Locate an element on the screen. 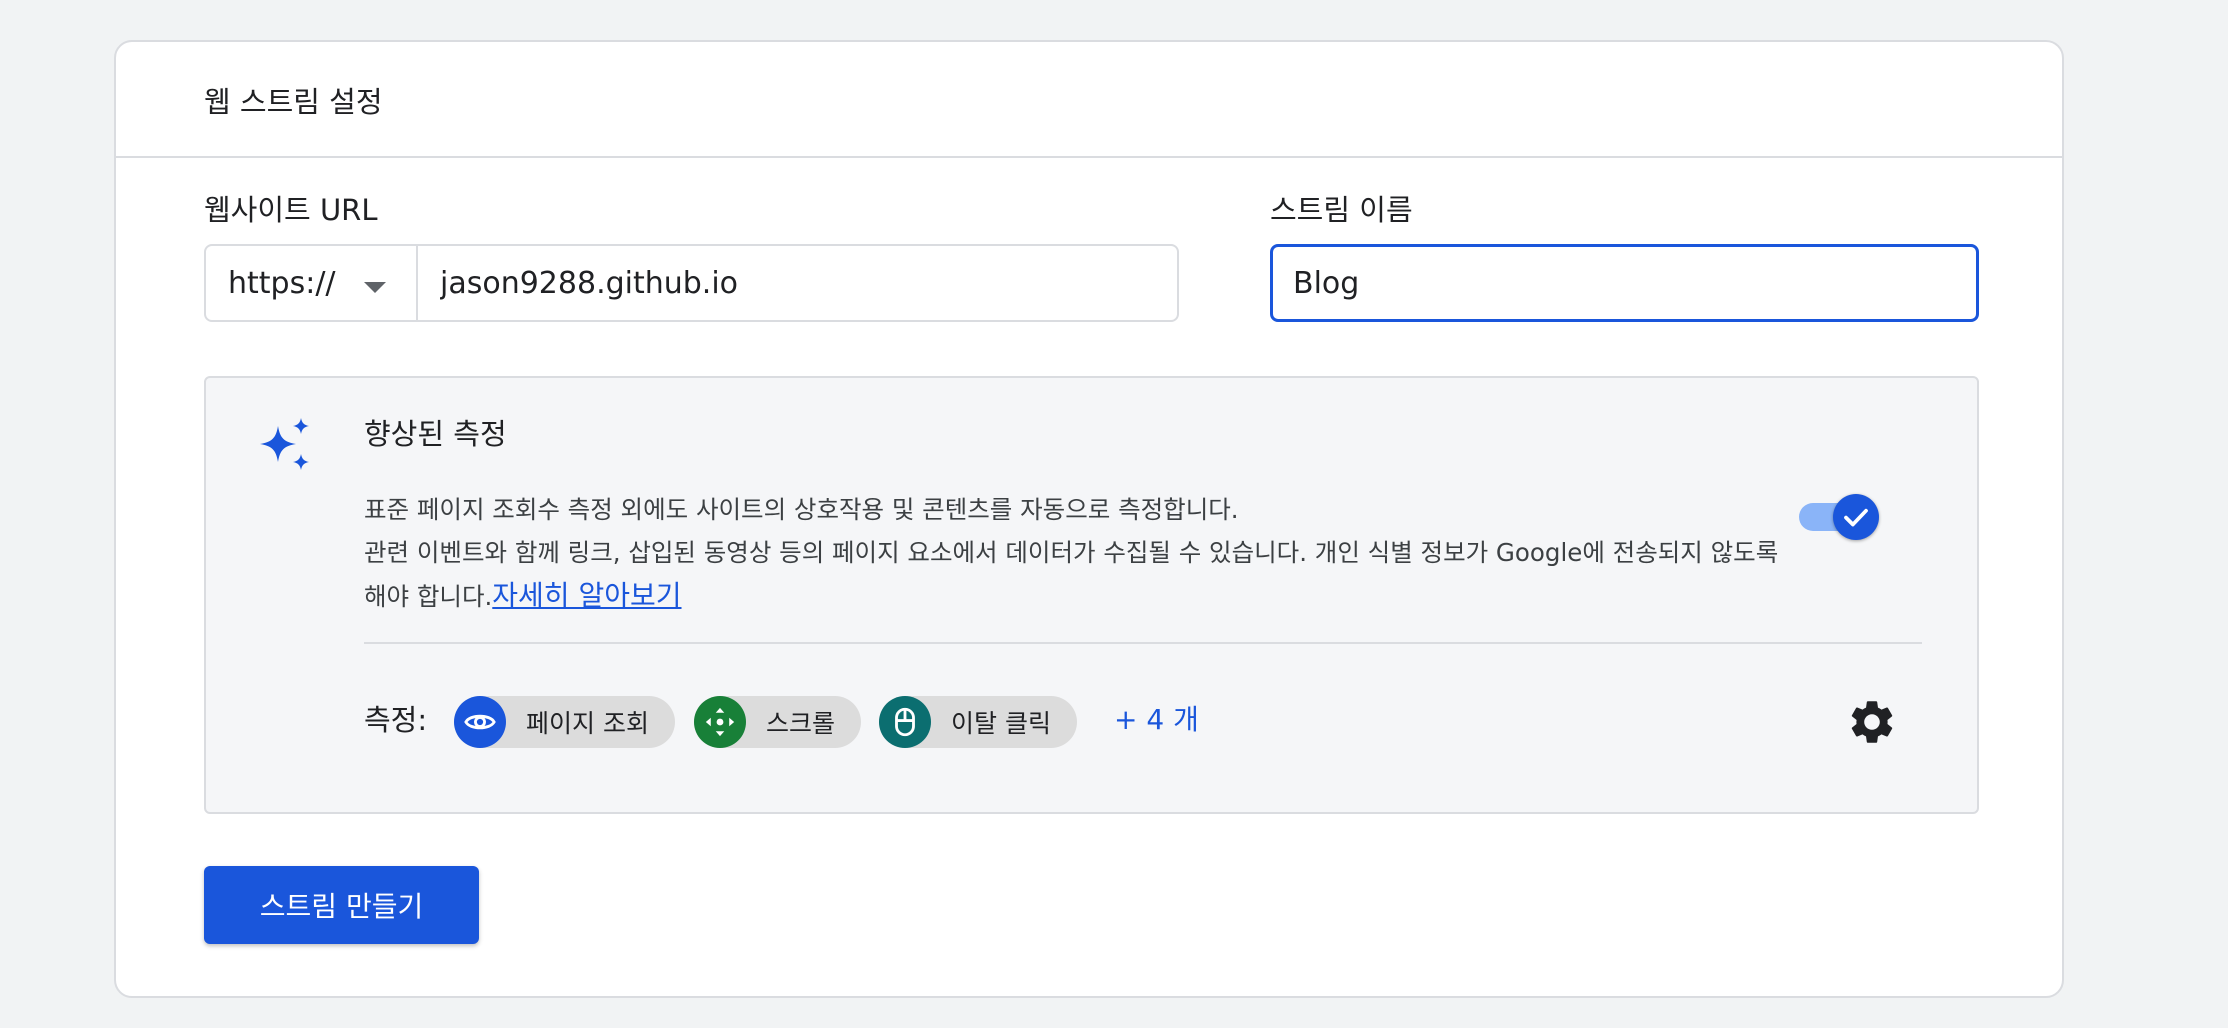 Image resolution: width=2228 pixels, height=1028 pixels. toggle-thumb is located at coordinates (1856, 517).